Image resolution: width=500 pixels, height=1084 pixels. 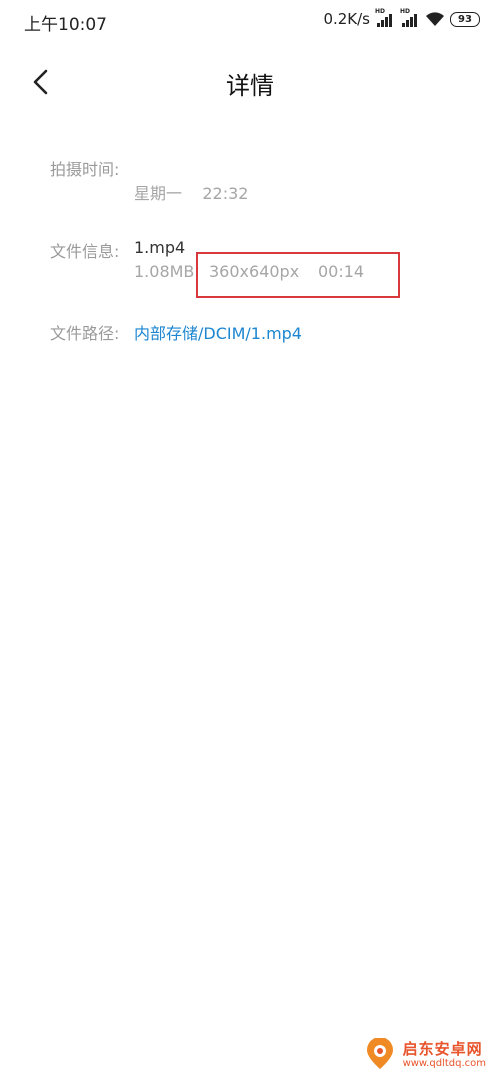 I want to click on watermark-name: 启东安卓网, so click(x=442, y=1049).